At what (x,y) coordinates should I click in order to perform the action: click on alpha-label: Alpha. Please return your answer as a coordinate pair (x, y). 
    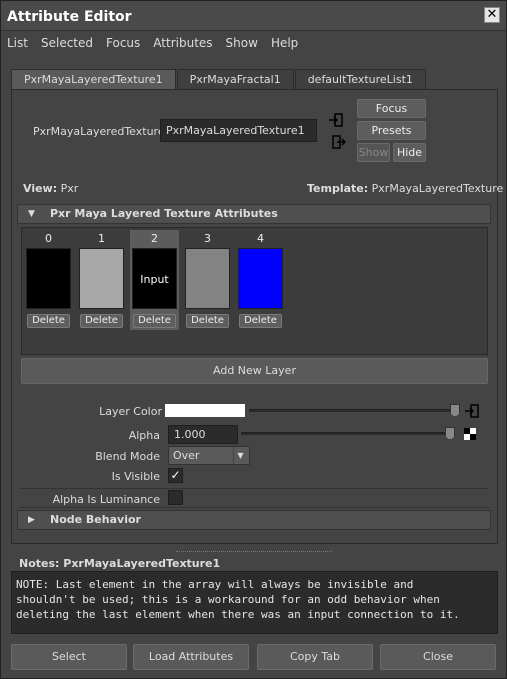
    Looking at the image, I should click on (144, 435).